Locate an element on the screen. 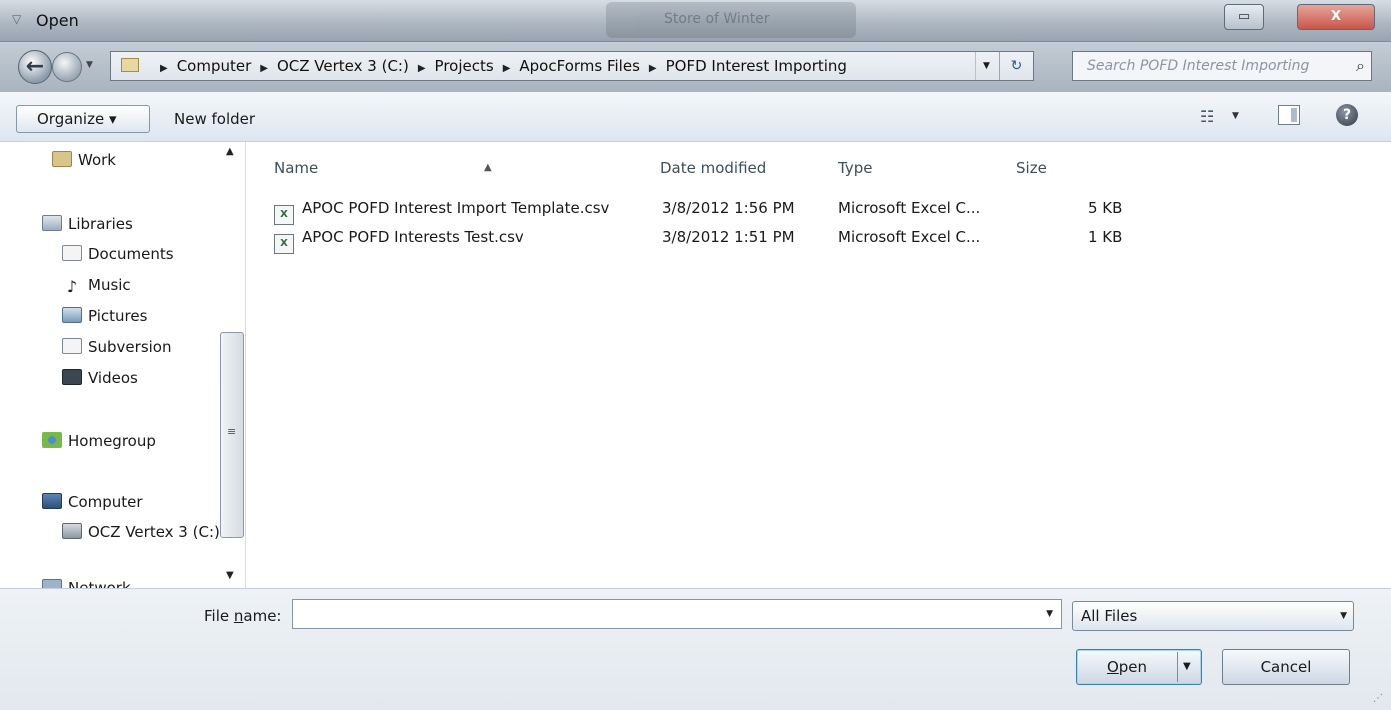 The image size is (1391, 710). open-button-label: Open is located at coordinates (1127, 667).